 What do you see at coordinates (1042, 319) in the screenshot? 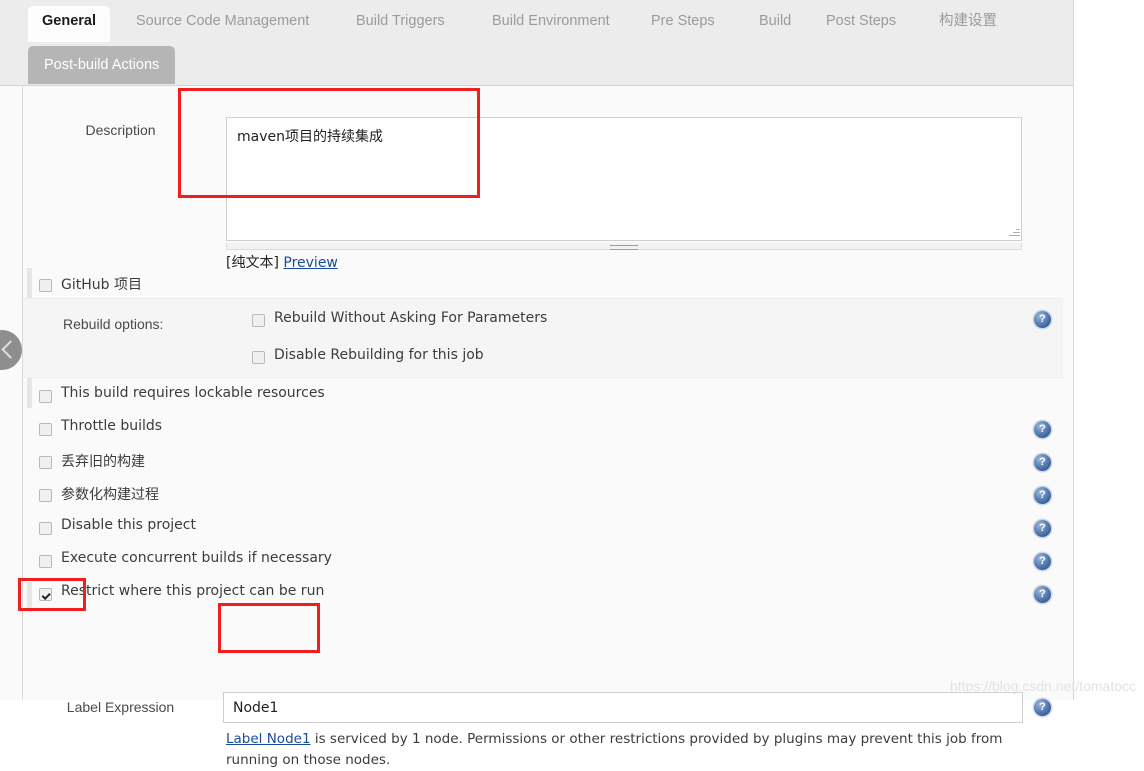
I see `rebuild-options-help-icon` at bounding box center [1042, 319].